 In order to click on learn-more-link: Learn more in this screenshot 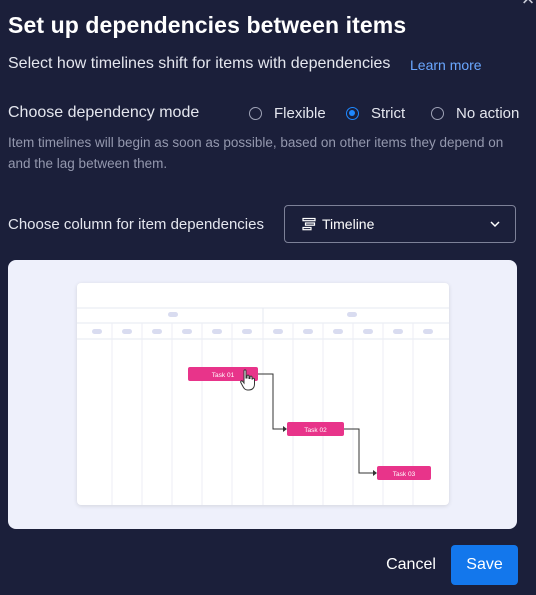, I will do `click(446, 65)`.